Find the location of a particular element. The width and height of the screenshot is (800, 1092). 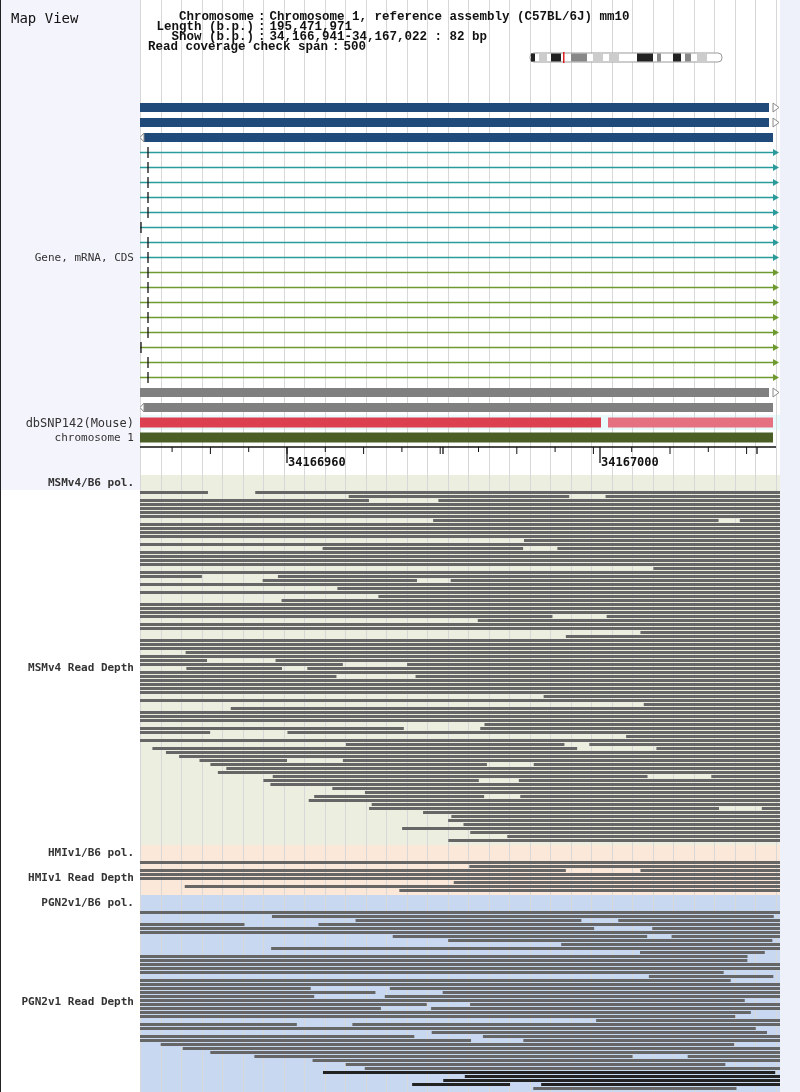

axis-label: 34166960 is located at coordinates (317, 462).